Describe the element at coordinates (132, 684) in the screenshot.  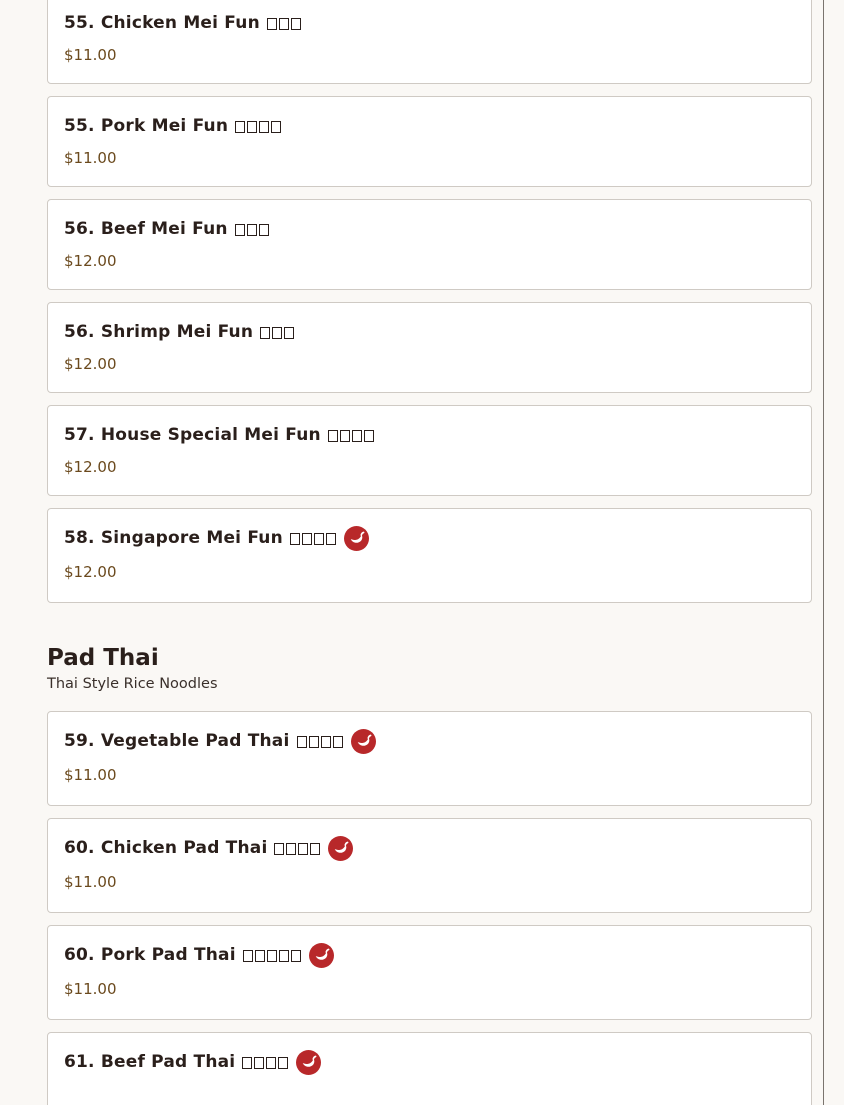
I see `section-subtitle: Thai Style Rice Noodles` at that location.